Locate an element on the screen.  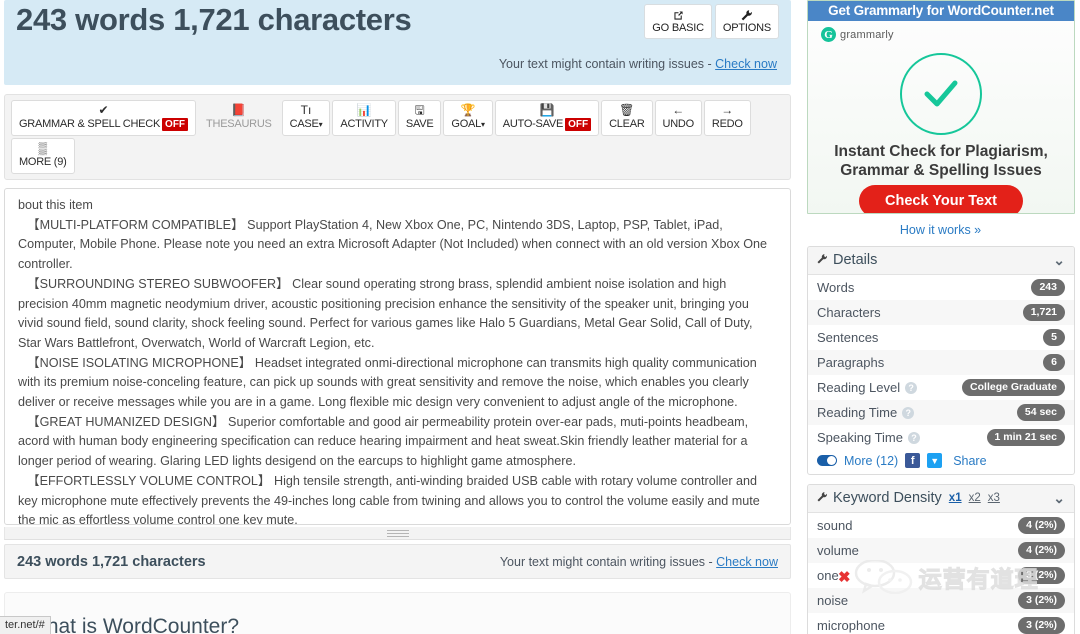
toolbar-button-undo: ← UNDO is located at coordinates (678, 118).